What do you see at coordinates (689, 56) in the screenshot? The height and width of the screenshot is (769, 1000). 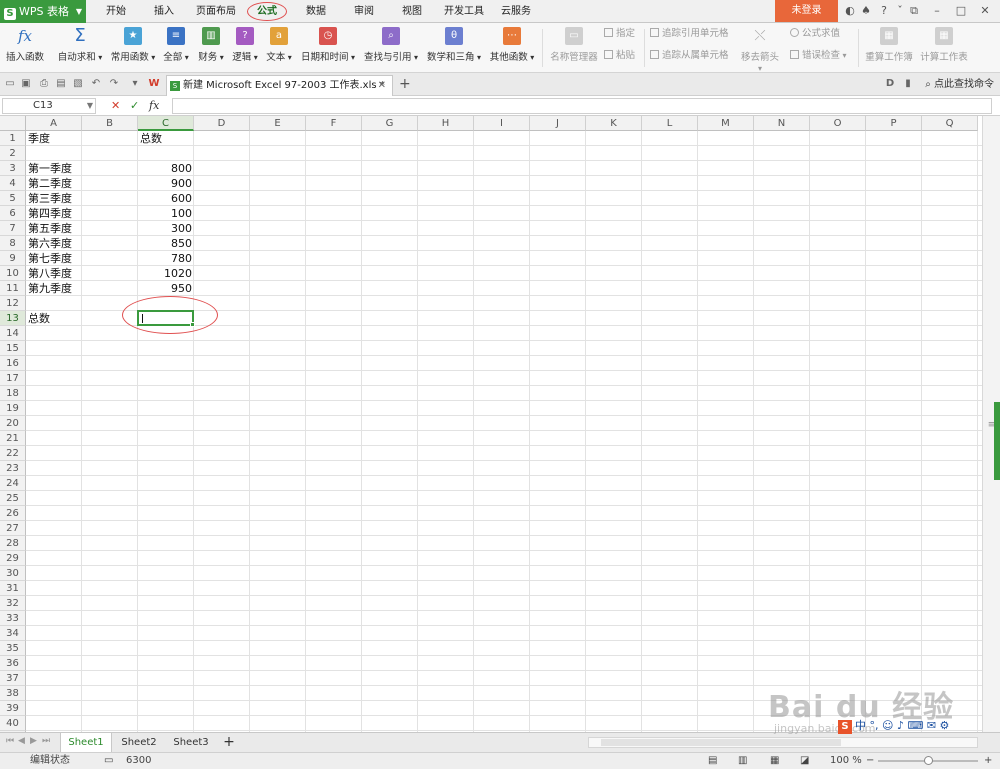 I see `trace-dependents-button: 追踪从属单元格` at bounding box center [689, 56].